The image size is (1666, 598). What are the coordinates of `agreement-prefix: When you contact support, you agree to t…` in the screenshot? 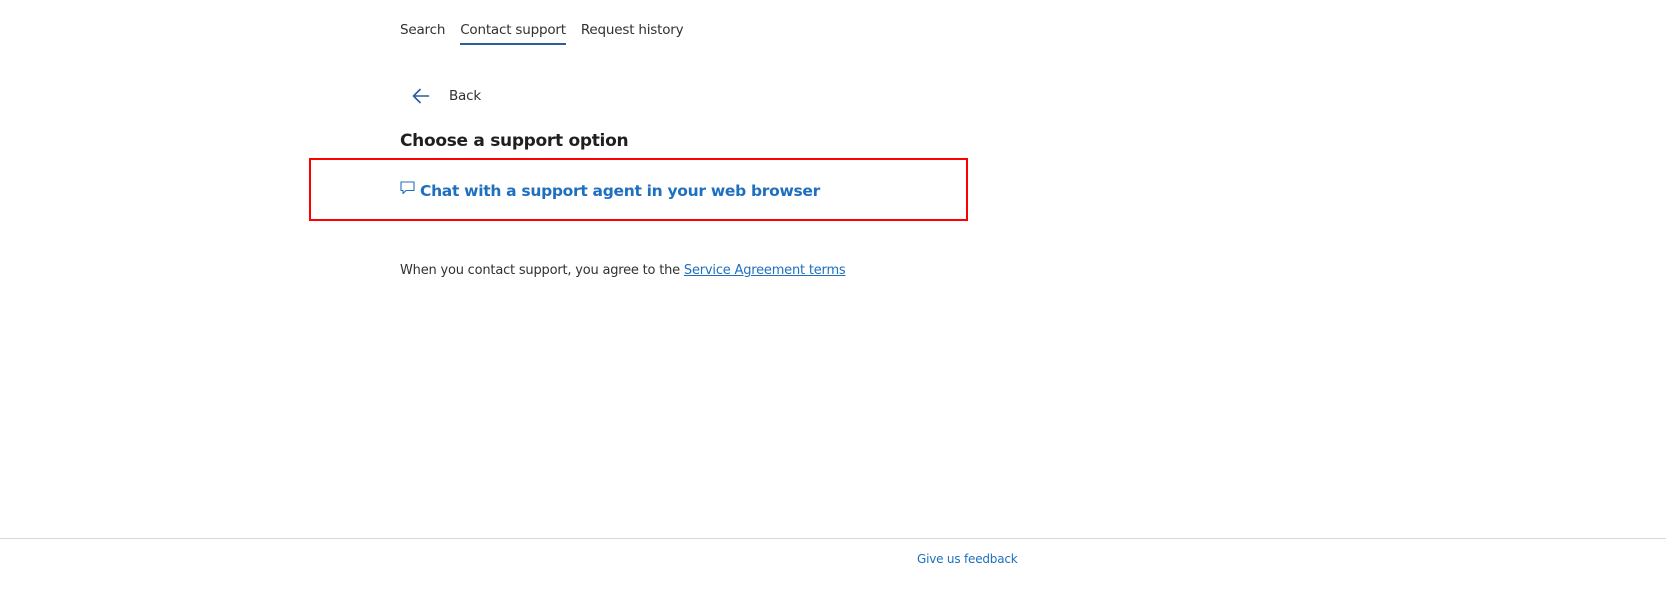 It's located at (542, 270).